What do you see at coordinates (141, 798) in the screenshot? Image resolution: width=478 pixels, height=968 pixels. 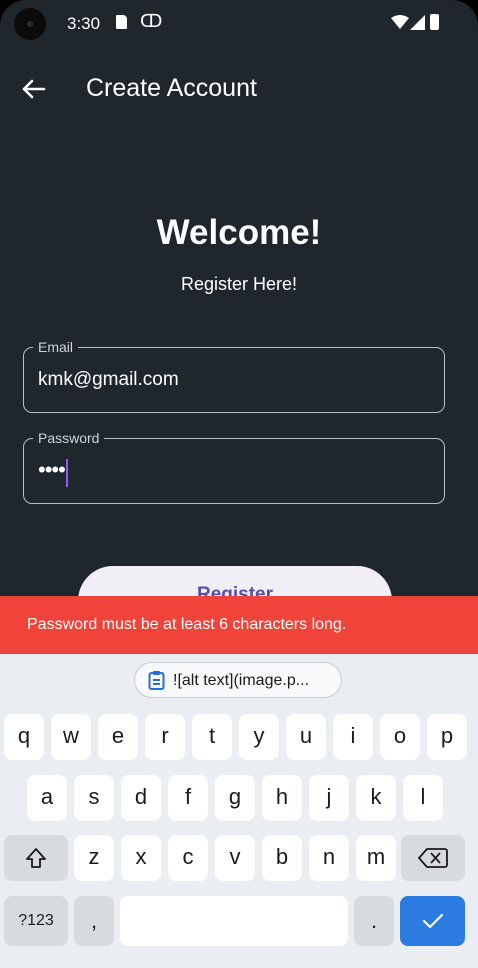 I see `key-d: d` at bounding box center [141, 798].